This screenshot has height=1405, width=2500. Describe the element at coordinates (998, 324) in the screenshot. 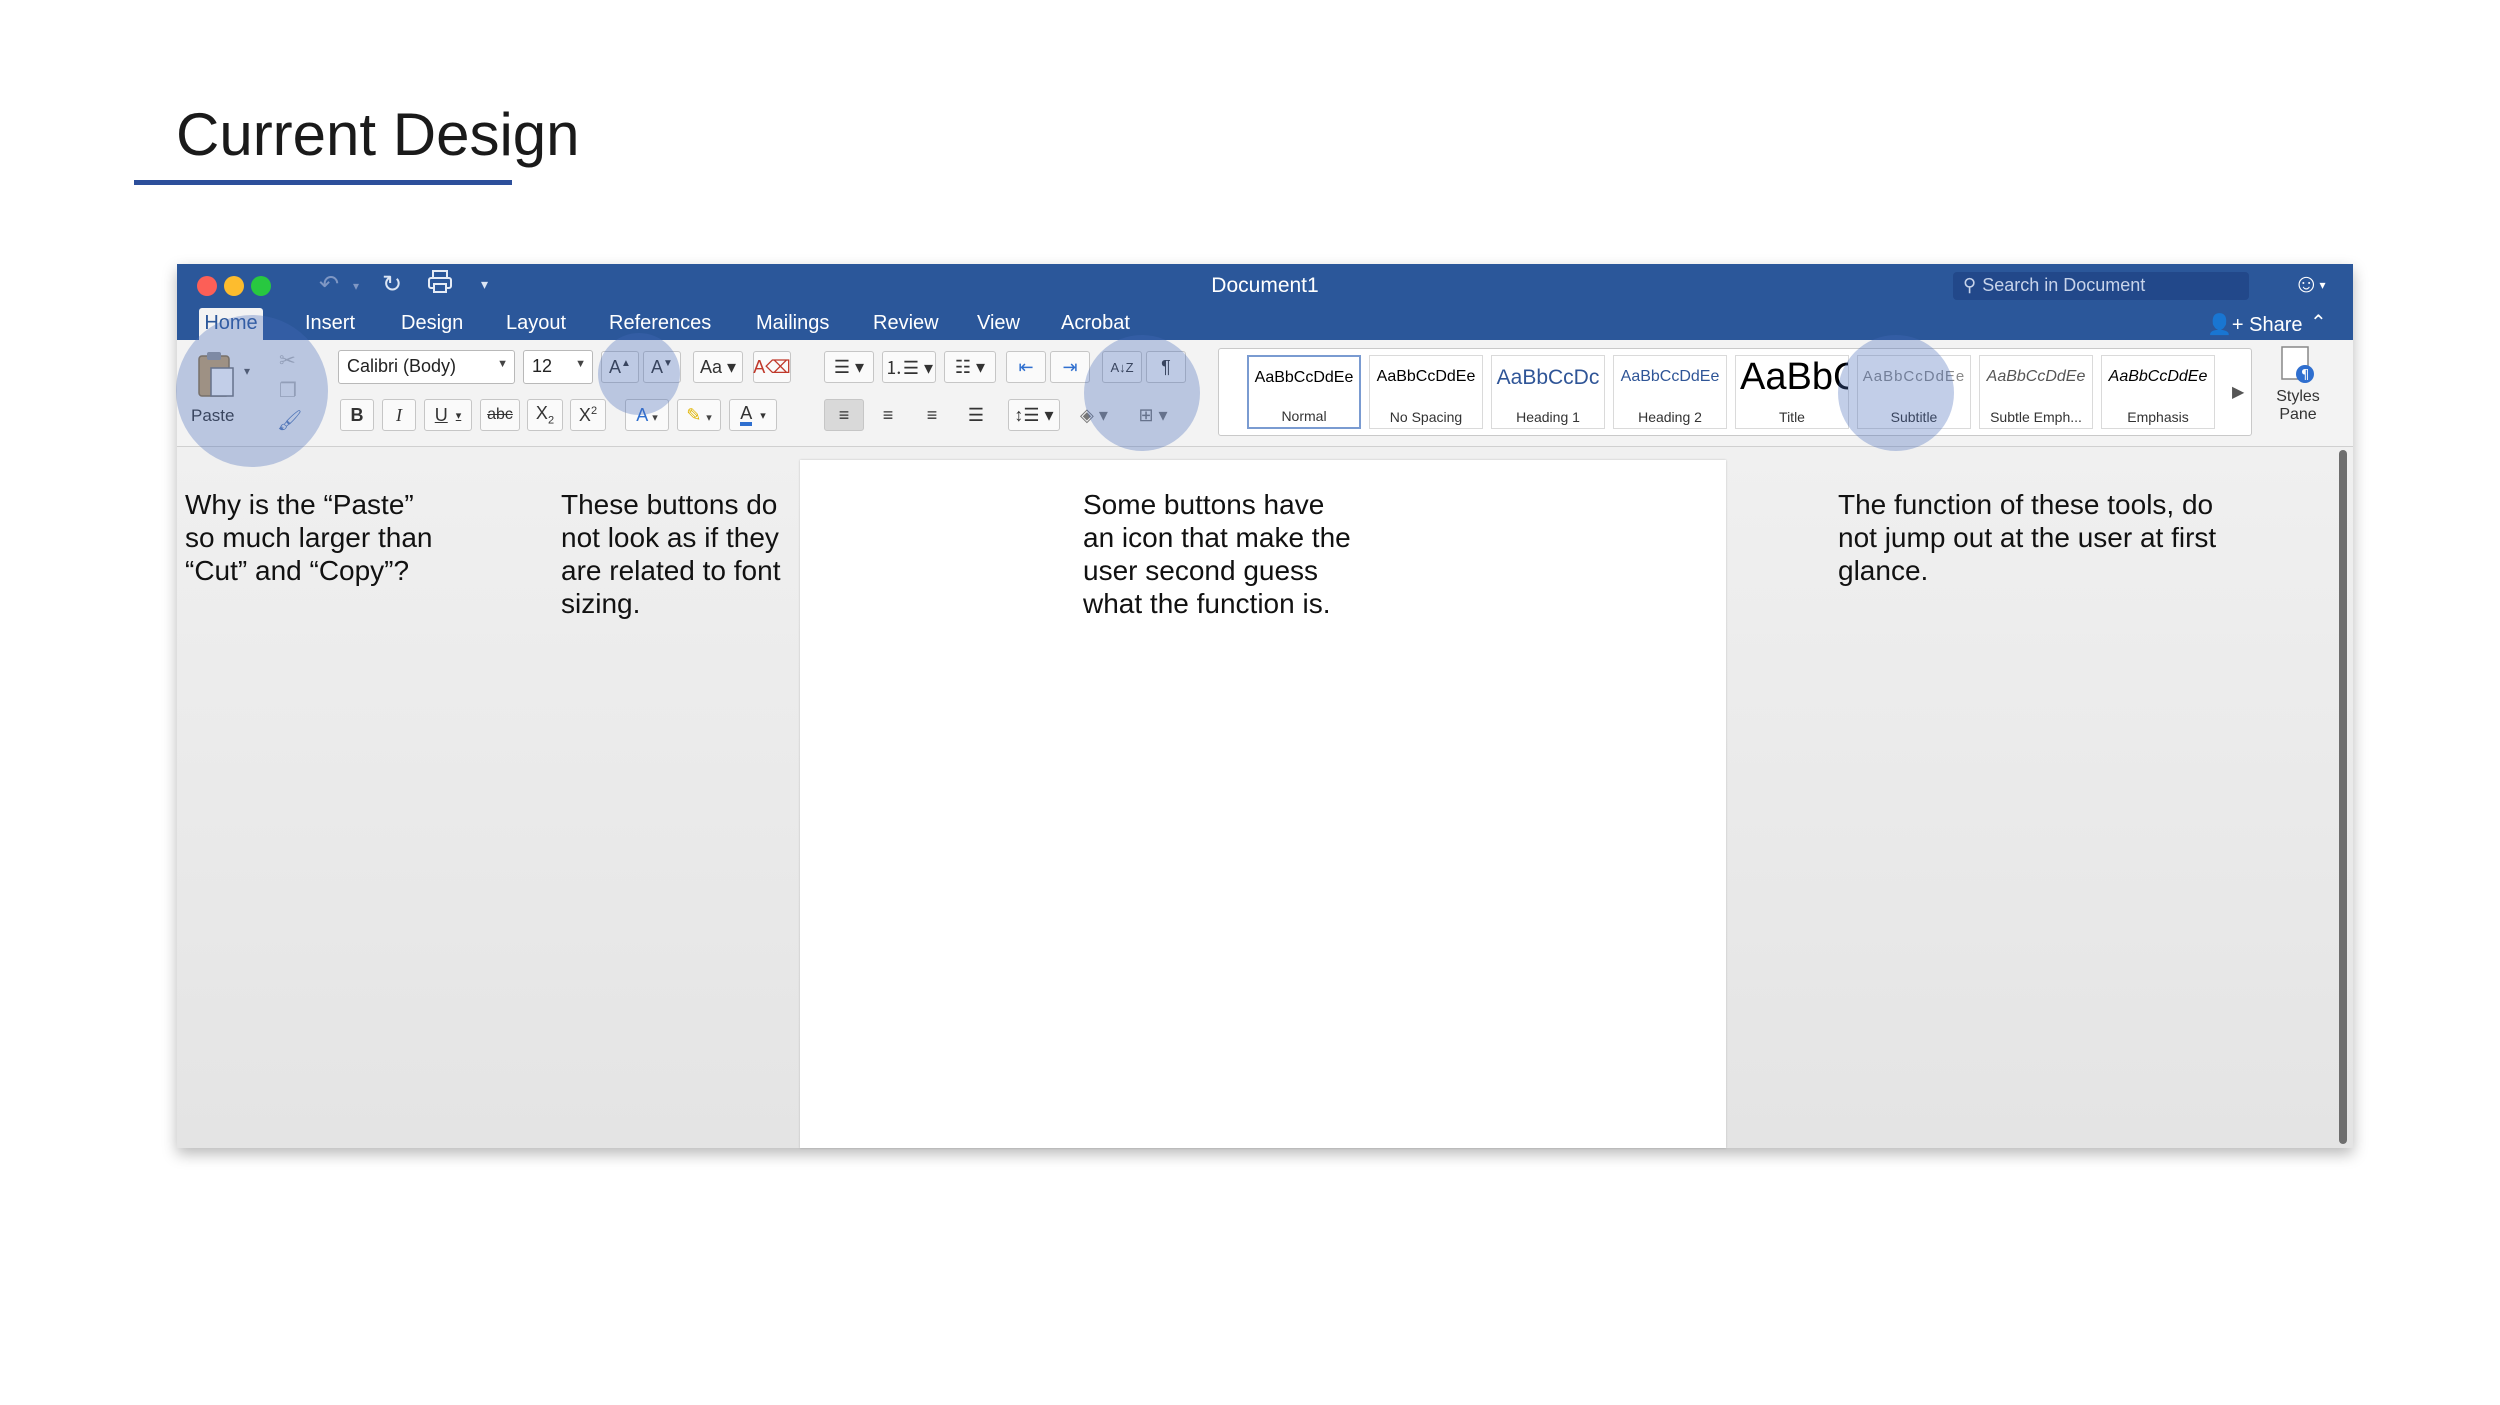

I see `tab-view: View` at that location.